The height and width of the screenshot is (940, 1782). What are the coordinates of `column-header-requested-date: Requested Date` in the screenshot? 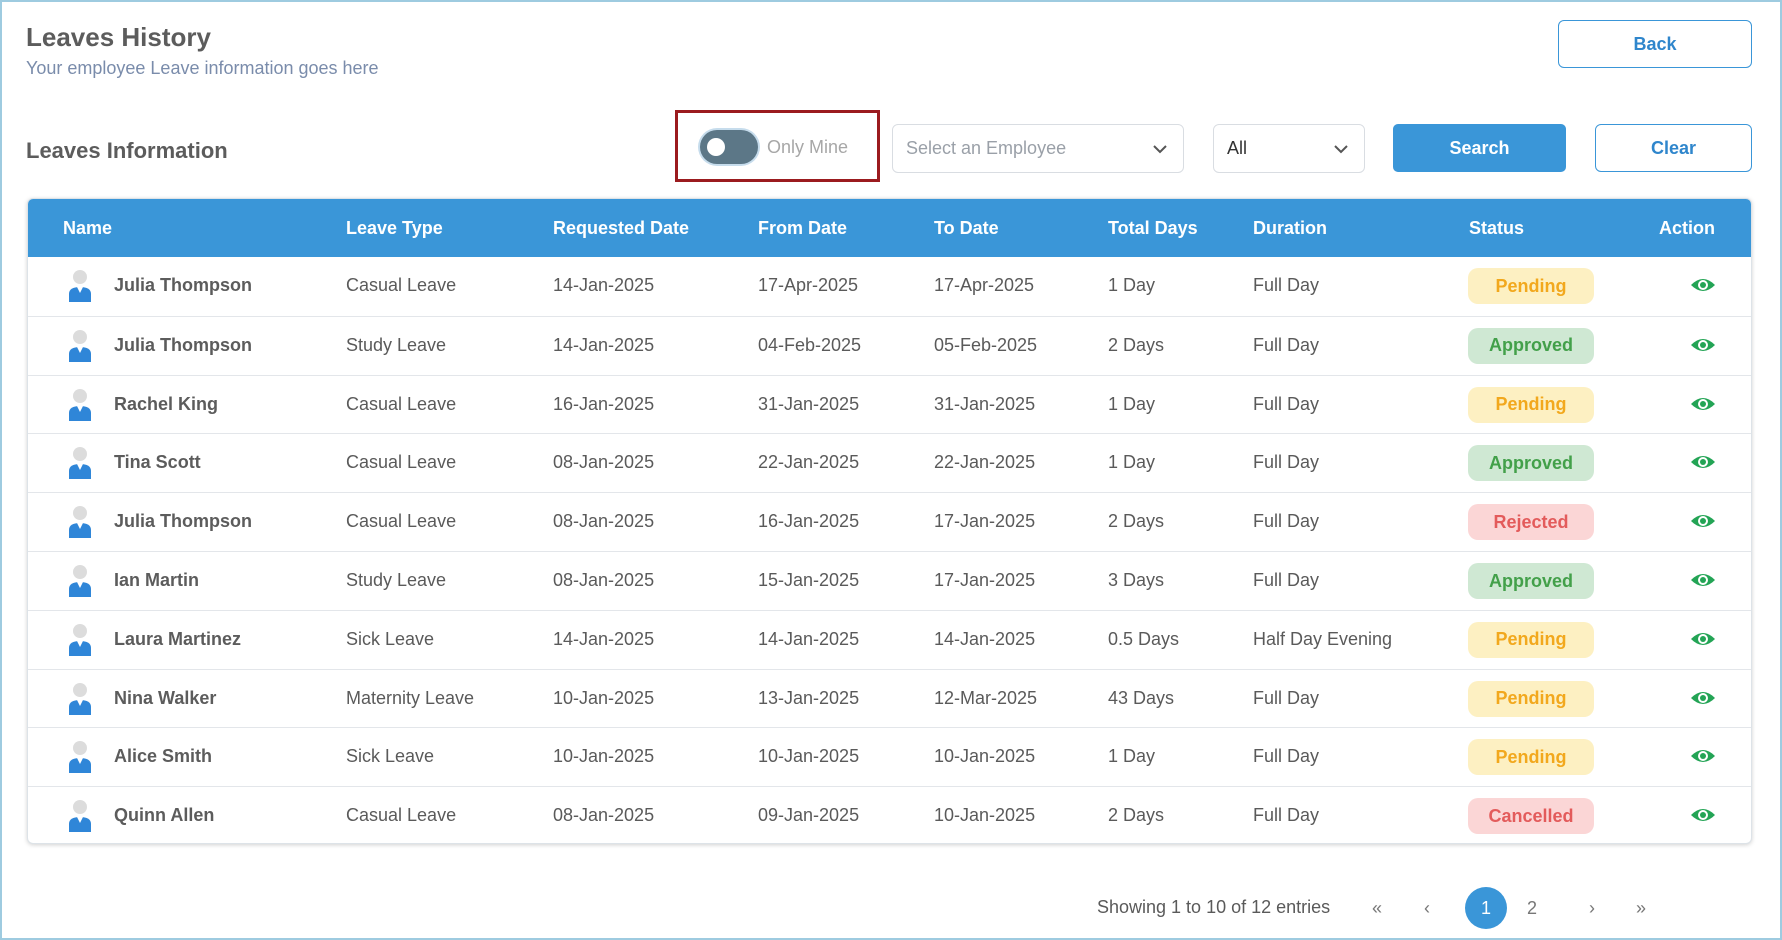 It's located at (621, 228).